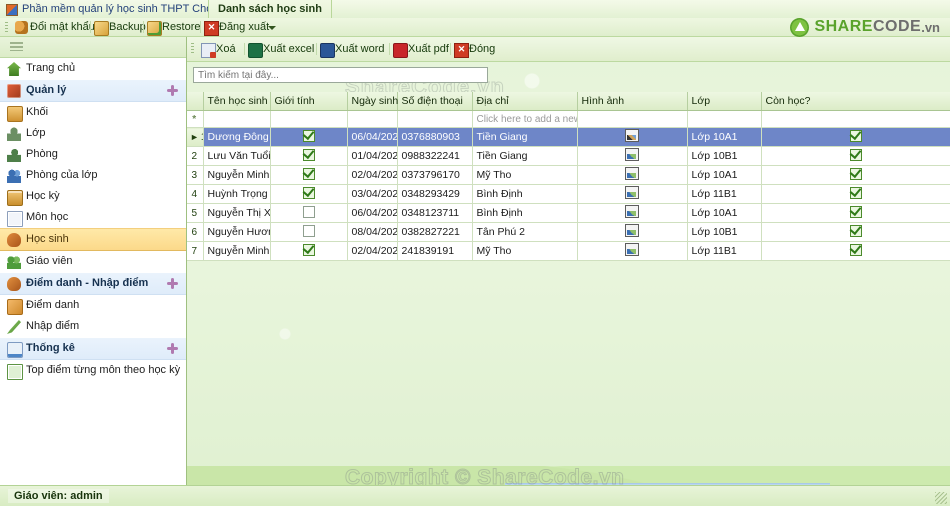  What do you see at coordinates (435, 194) in the screenshot?
I see `cell-phone: 0348293429` at bounding box center [435, 194].